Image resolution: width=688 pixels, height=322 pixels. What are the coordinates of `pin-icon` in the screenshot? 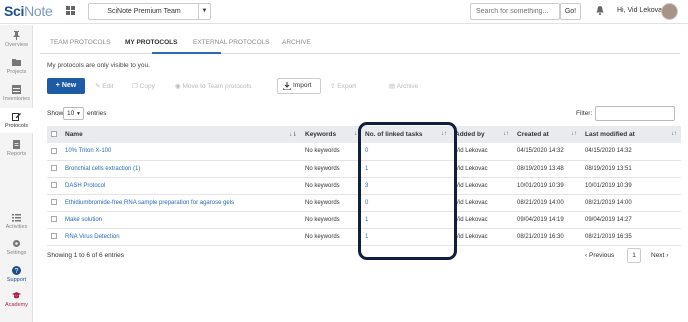 It's located at (16, 35).